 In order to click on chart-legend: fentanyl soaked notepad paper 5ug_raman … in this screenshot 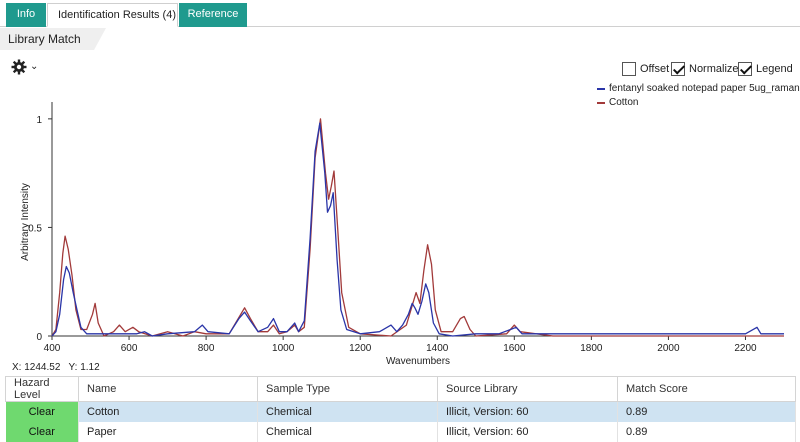, I will do `click(698, 96)`.